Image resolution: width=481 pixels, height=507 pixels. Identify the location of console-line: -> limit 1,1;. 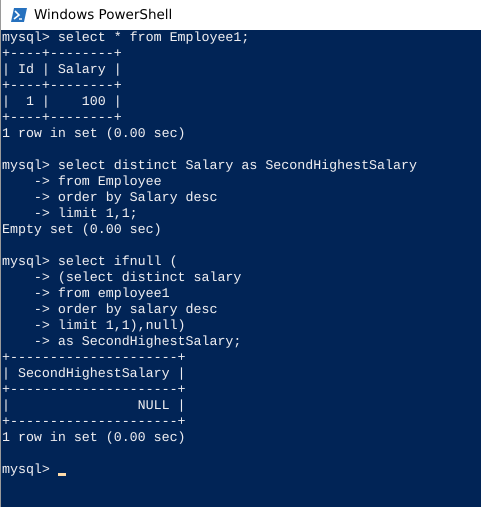
(85, 214).